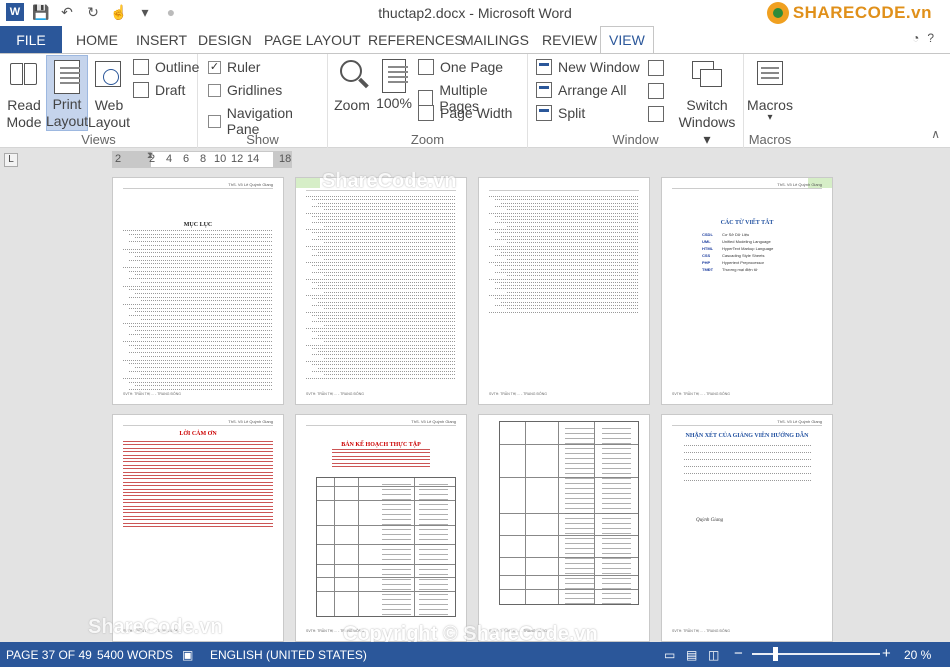 The image size is (950, 667). I want to click on glossary-abbr: TMĐT, so click(708, 269).